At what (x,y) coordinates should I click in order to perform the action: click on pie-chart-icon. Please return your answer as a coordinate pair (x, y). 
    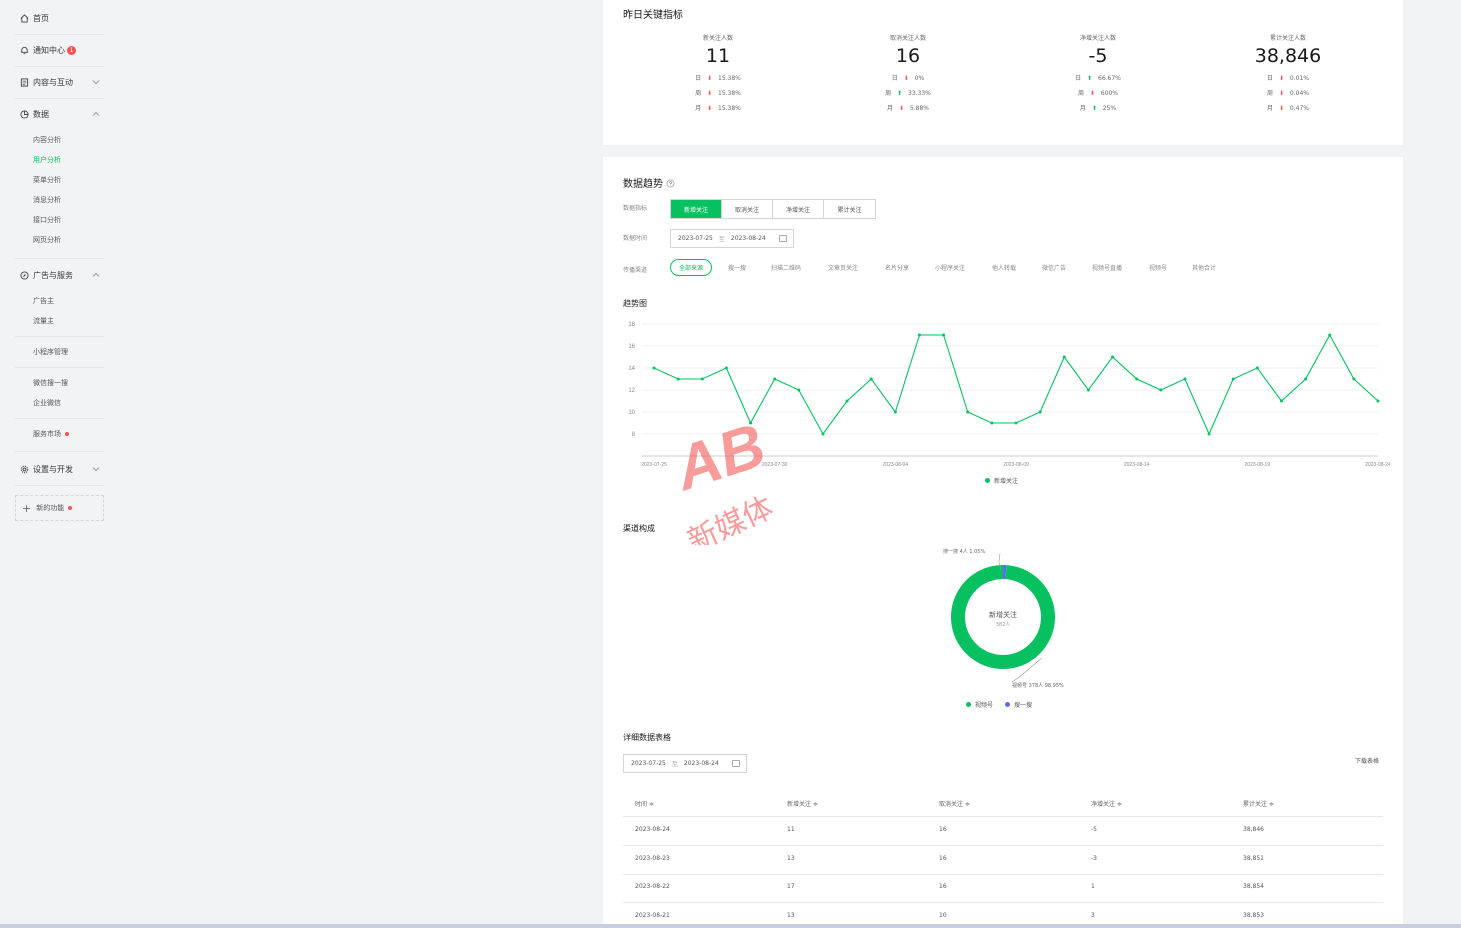
    Looking at the image, I should click on (24, 114).